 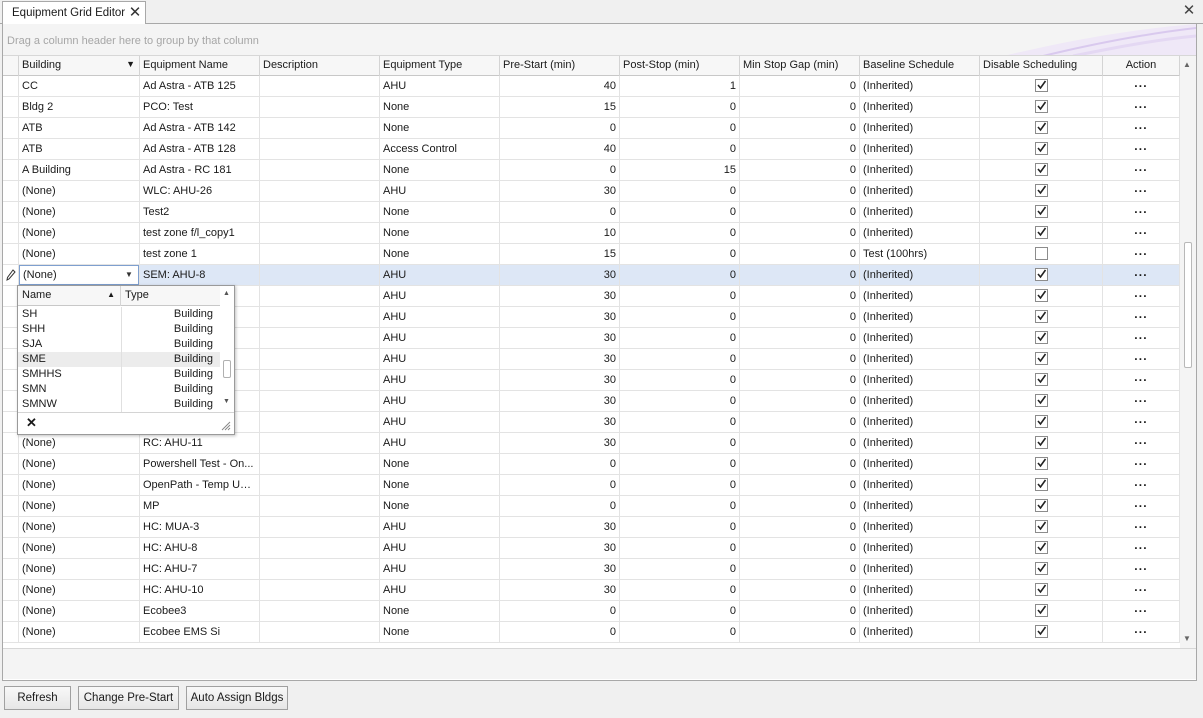 I want to click on lookup-item: SJA Building, so click(x=119, y=344).